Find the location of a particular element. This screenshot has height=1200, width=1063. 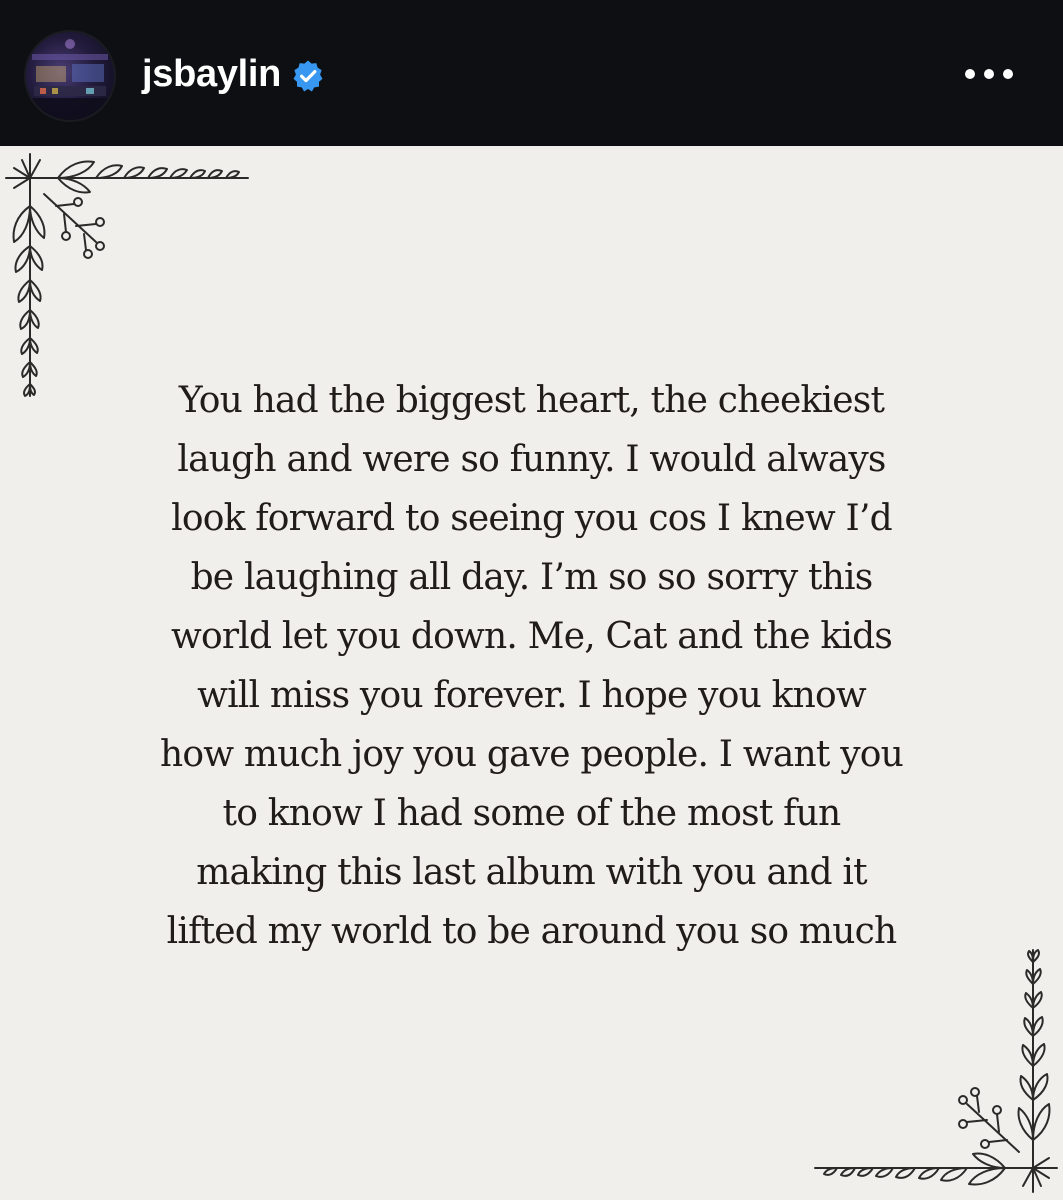

botanical-ornament-bottom-right is located at coordinates (936, 1071).